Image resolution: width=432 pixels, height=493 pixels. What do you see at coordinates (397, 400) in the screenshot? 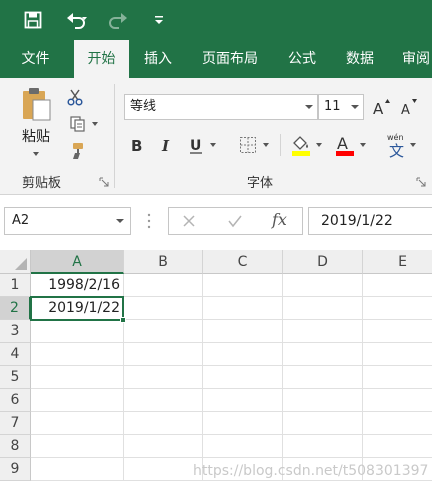
I see `cell-e6` at bounding box center [397, 400].